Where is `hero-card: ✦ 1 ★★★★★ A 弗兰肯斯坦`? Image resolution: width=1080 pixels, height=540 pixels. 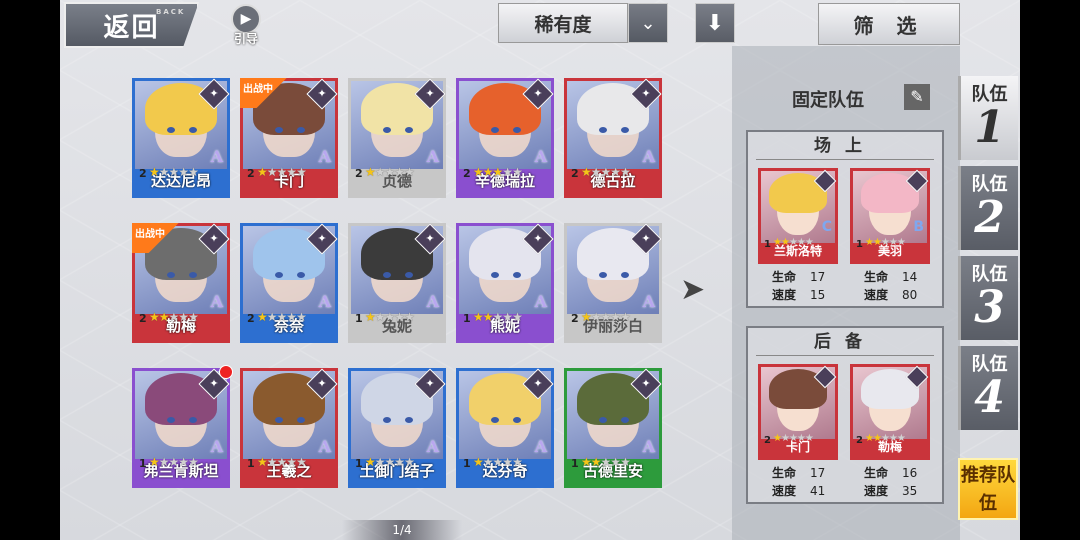 hero-card: ✦ 1 ★★★★★ A 弗兰肯斯坦 is located at coordinates (182, 426).